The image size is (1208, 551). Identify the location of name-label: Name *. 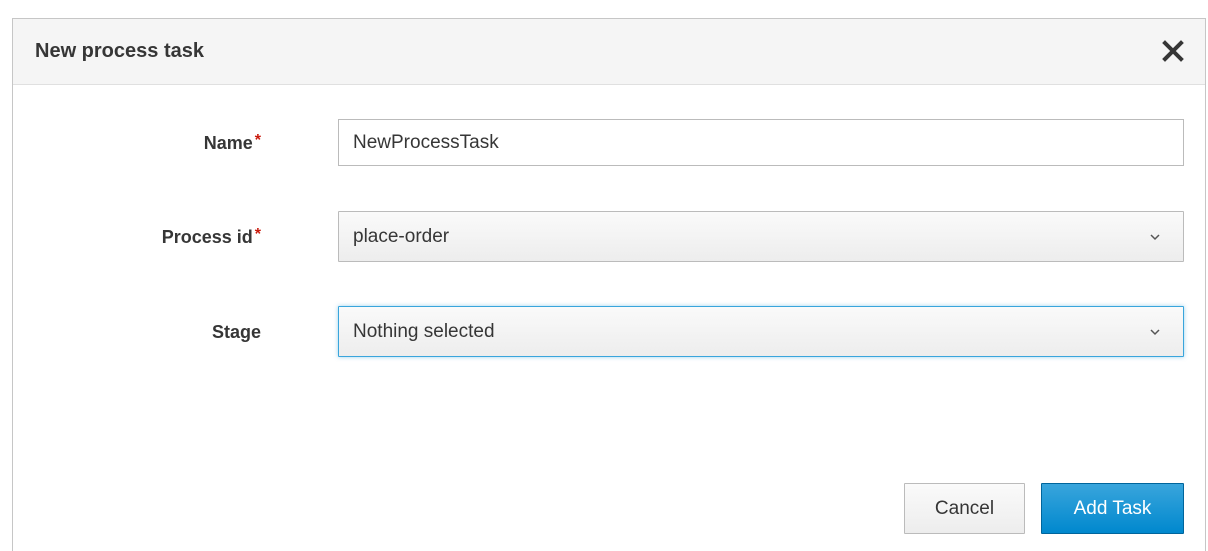
(232, 144).